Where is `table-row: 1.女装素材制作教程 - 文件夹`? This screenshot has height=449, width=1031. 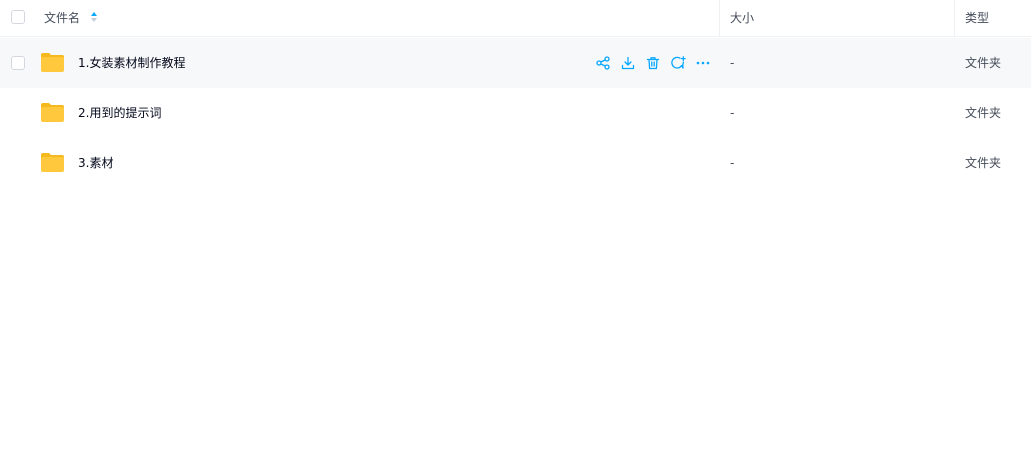
table-row: 1.女装素材制作教程 - 文件夹 is located at coordinates (515, 63).